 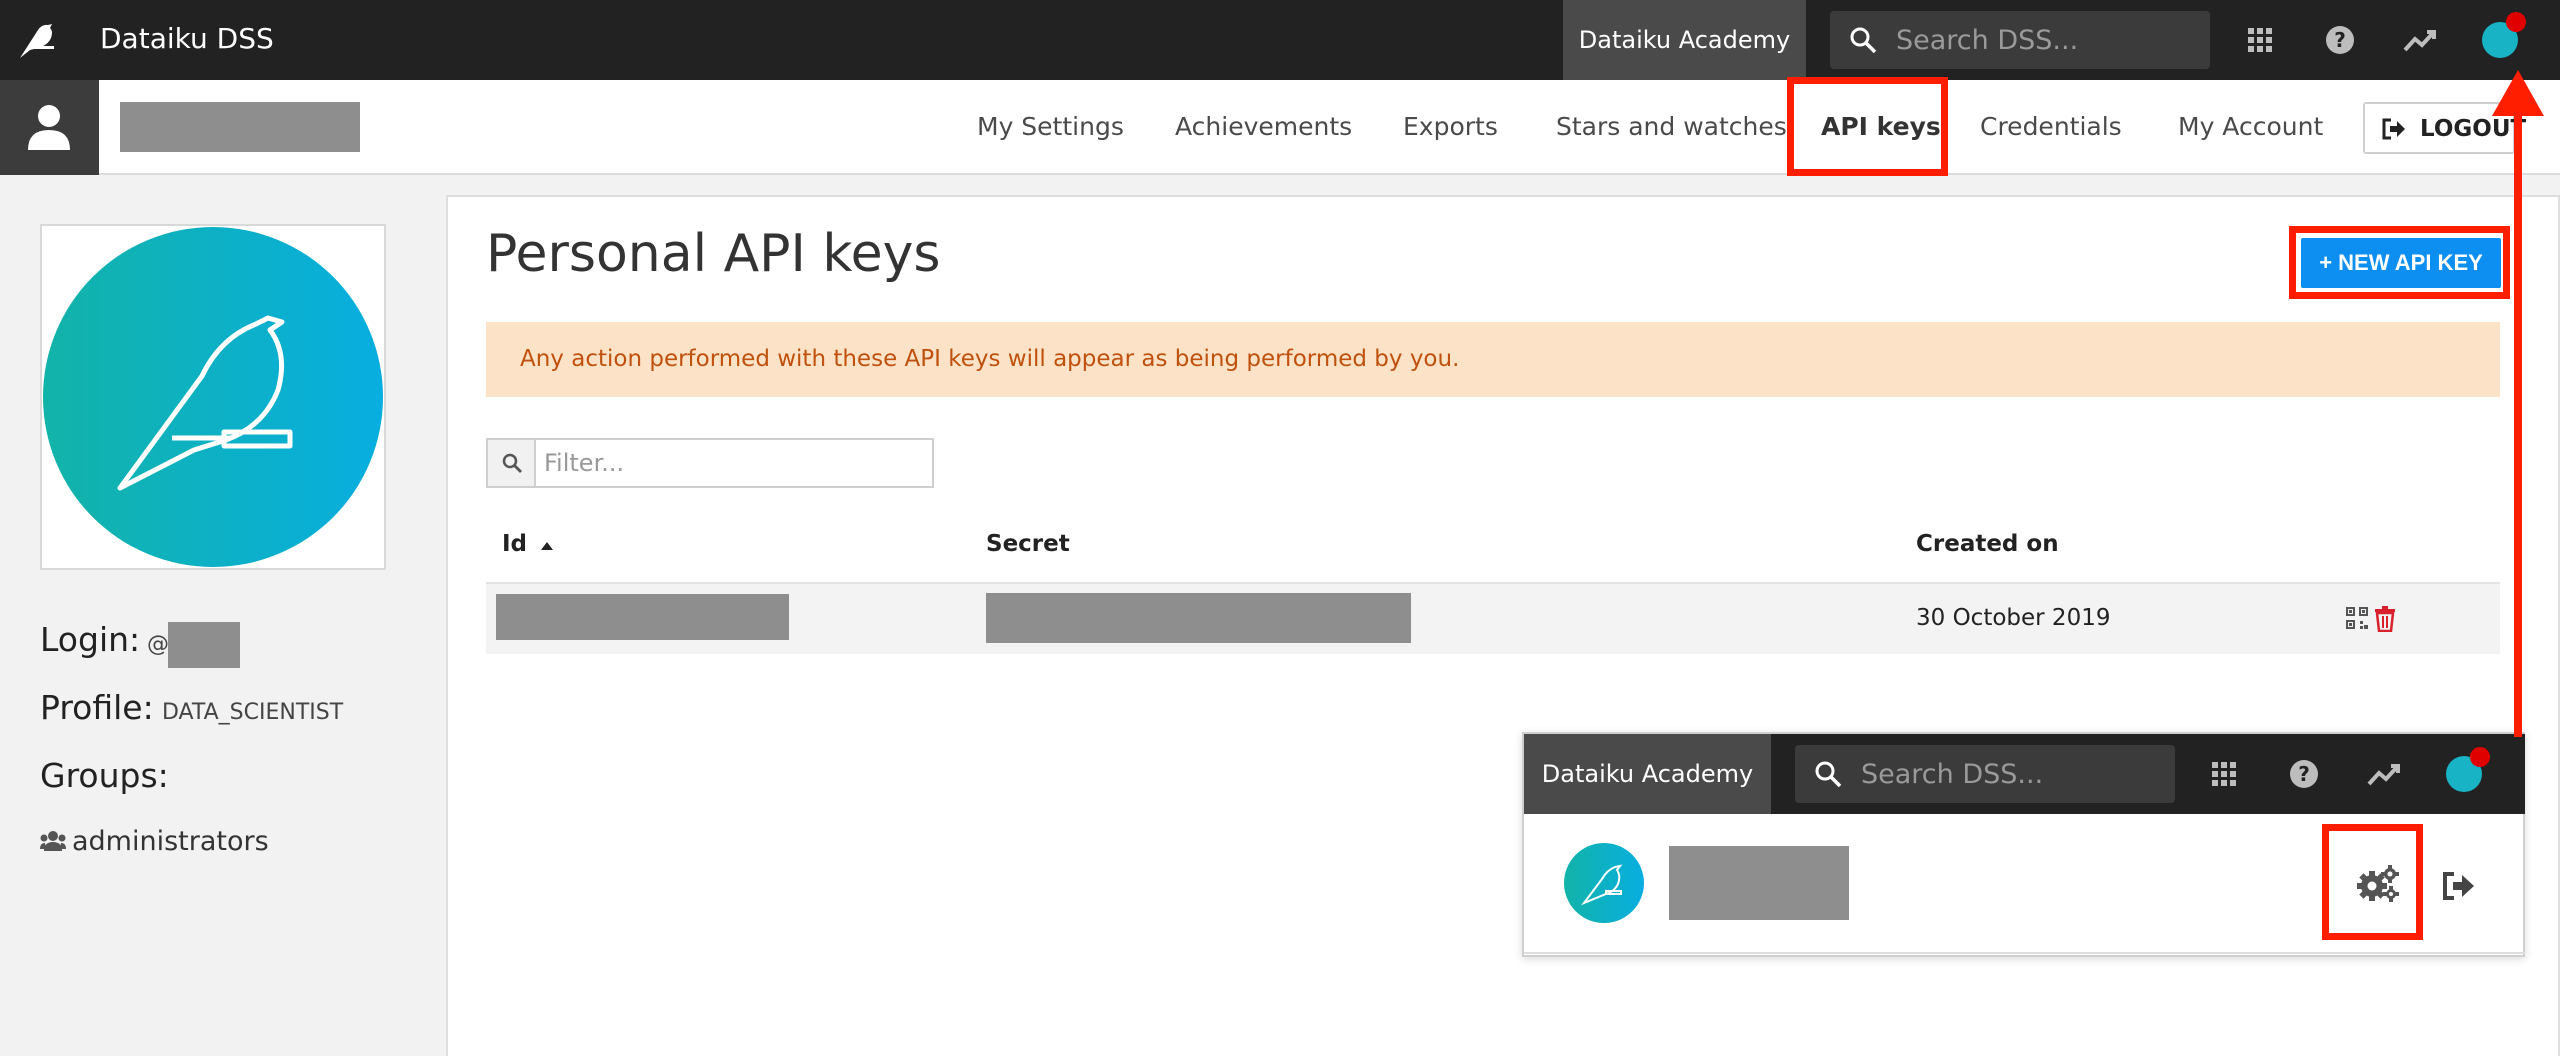 I want to click on inset-notification-dot, so click(x=2480, y=757).